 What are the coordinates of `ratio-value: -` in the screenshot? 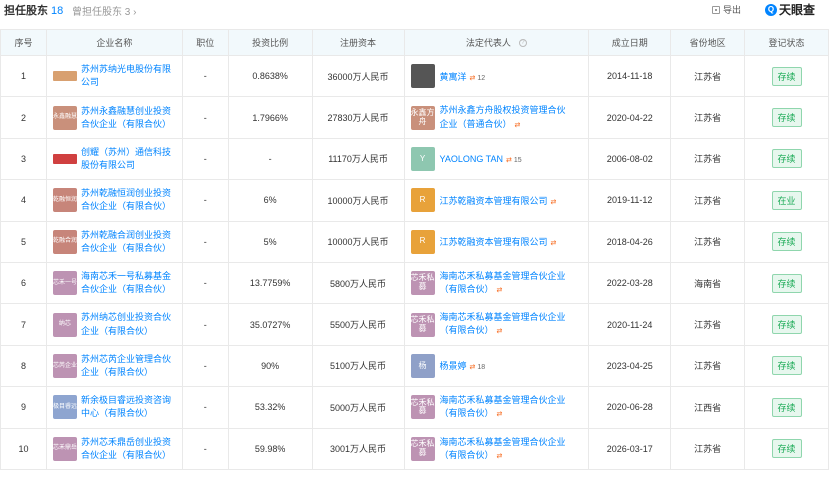 It's located at (270, 158).